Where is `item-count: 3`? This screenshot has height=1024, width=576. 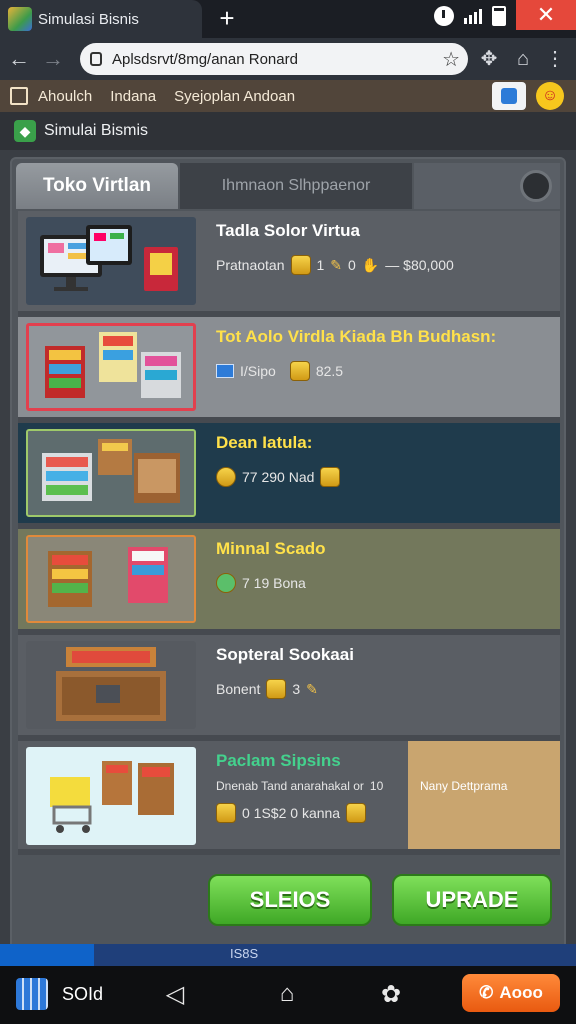 item-count: 3 is located at coordinates (296, 689).